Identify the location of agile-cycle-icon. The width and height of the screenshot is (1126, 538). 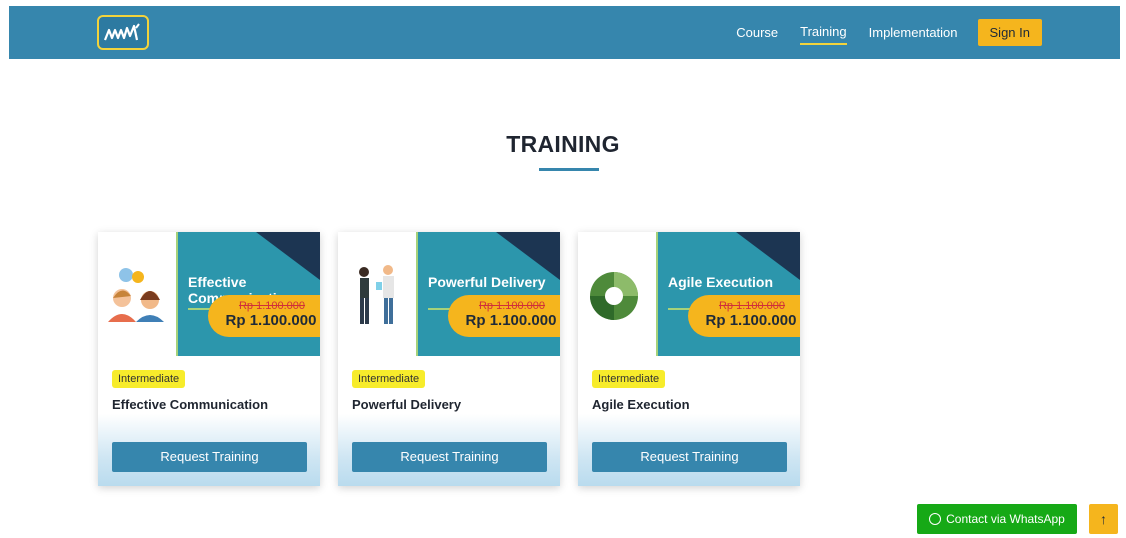
(614, 296).